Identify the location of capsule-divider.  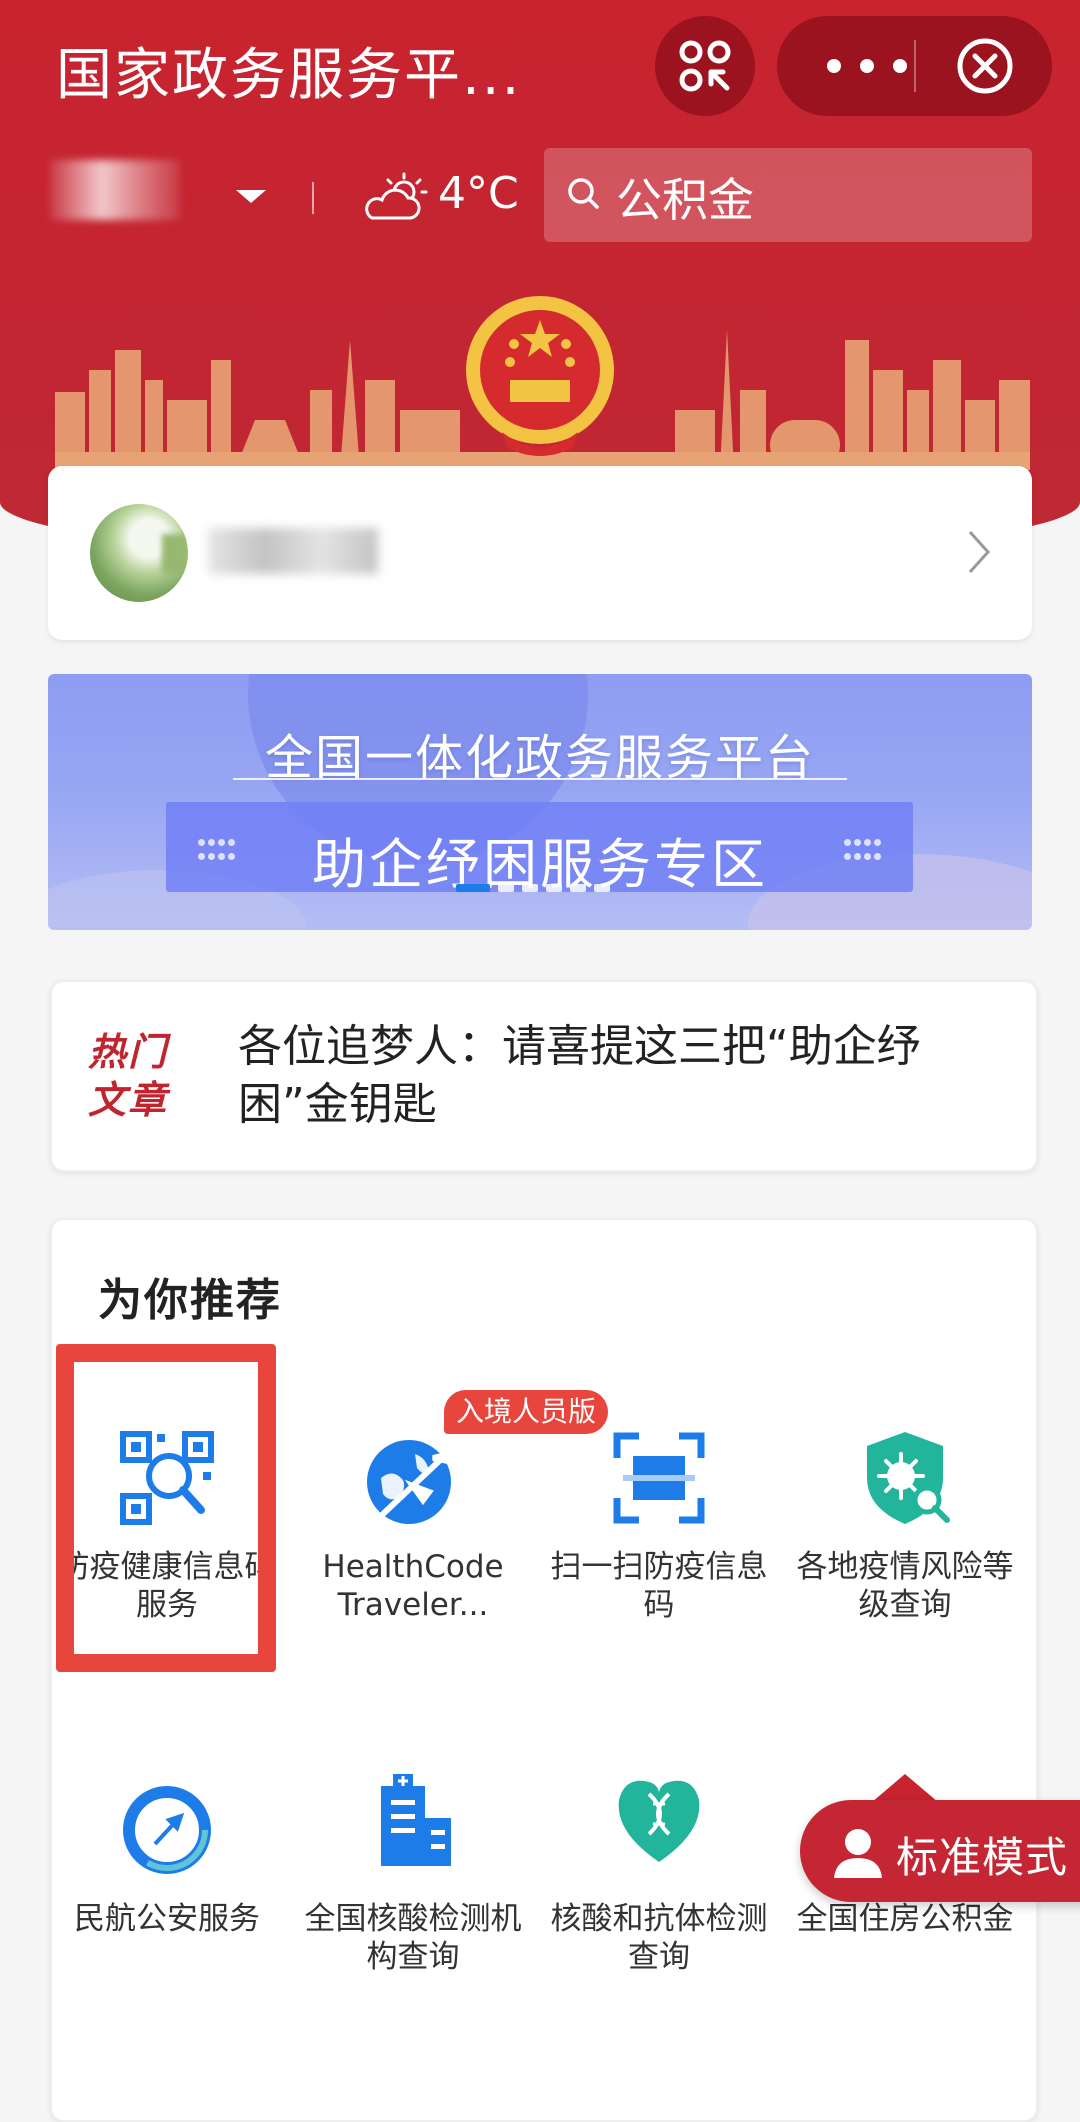
(915, 66).